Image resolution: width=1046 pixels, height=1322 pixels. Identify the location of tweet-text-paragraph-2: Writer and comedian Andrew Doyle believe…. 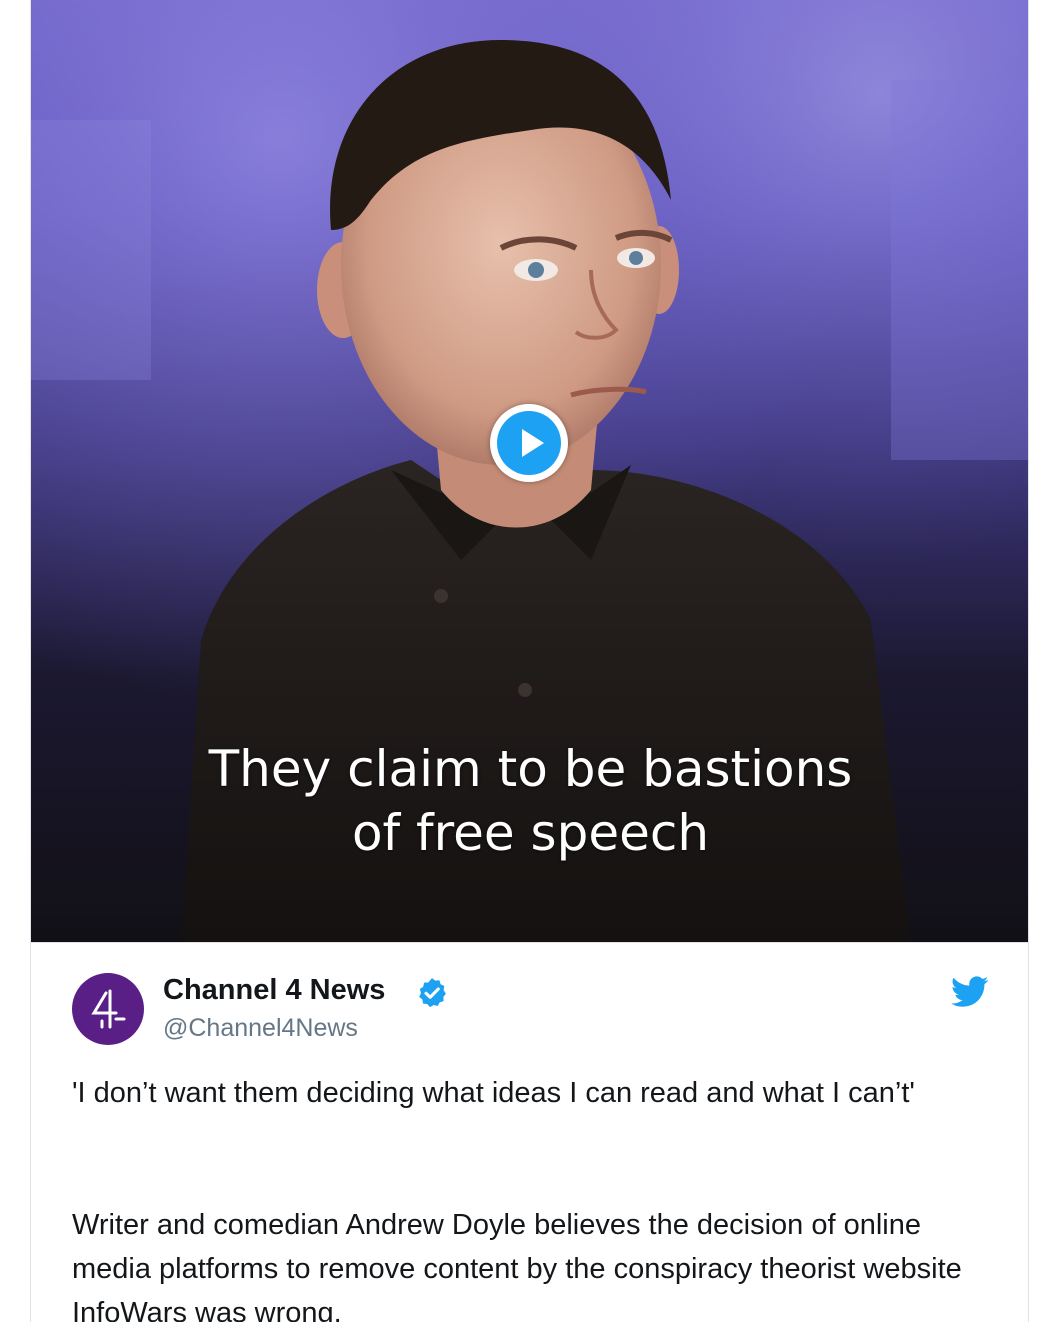
(517, 1265).